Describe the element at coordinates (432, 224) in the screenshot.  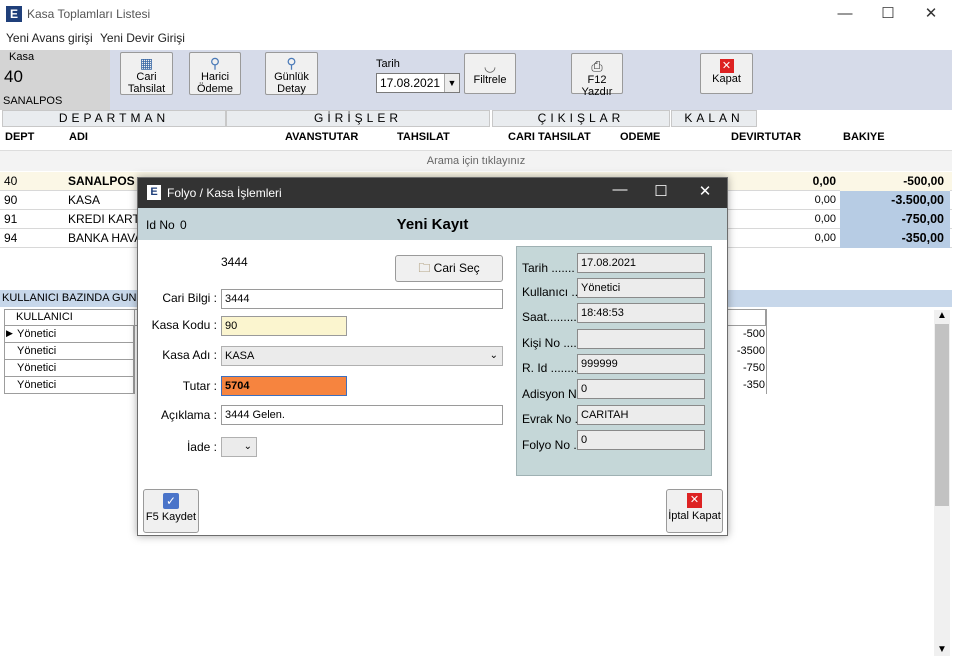
I see `dialog-heading: Yeni Kayıt` at that location.